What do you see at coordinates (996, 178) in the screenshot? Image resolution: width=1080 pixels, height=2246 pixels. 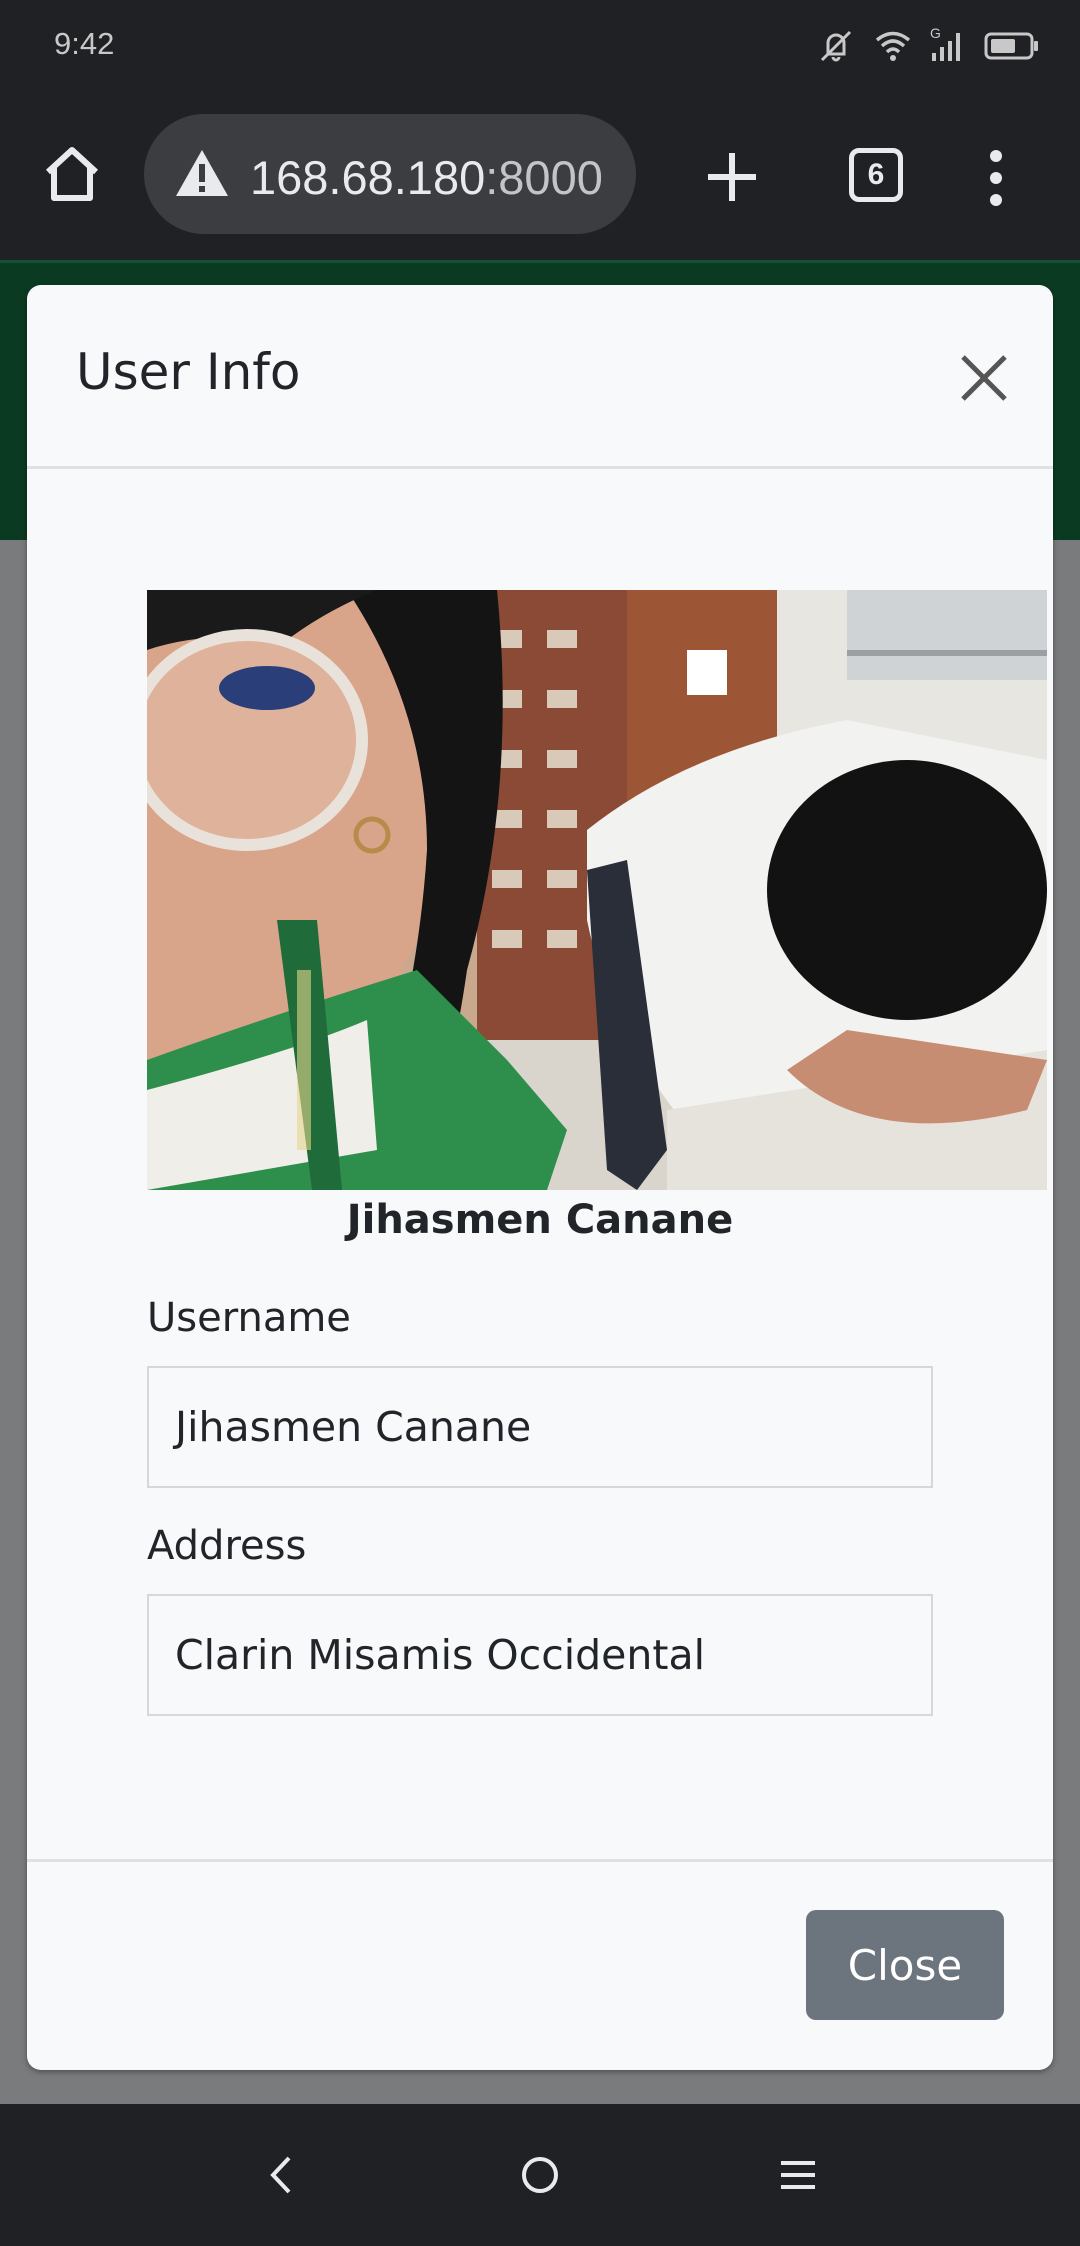 I see `menu-dots-icon` at bounding box center [996, 178].